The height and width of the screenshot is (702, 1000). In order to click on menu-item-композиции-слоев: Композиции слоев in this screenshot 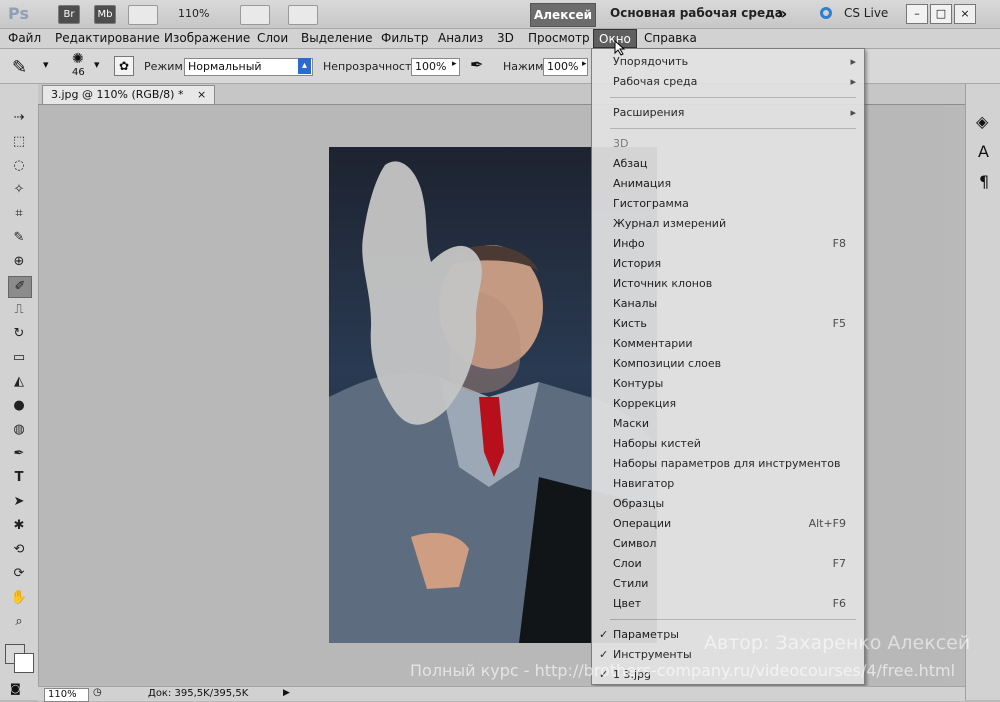, I will do `click(728, 364)`.